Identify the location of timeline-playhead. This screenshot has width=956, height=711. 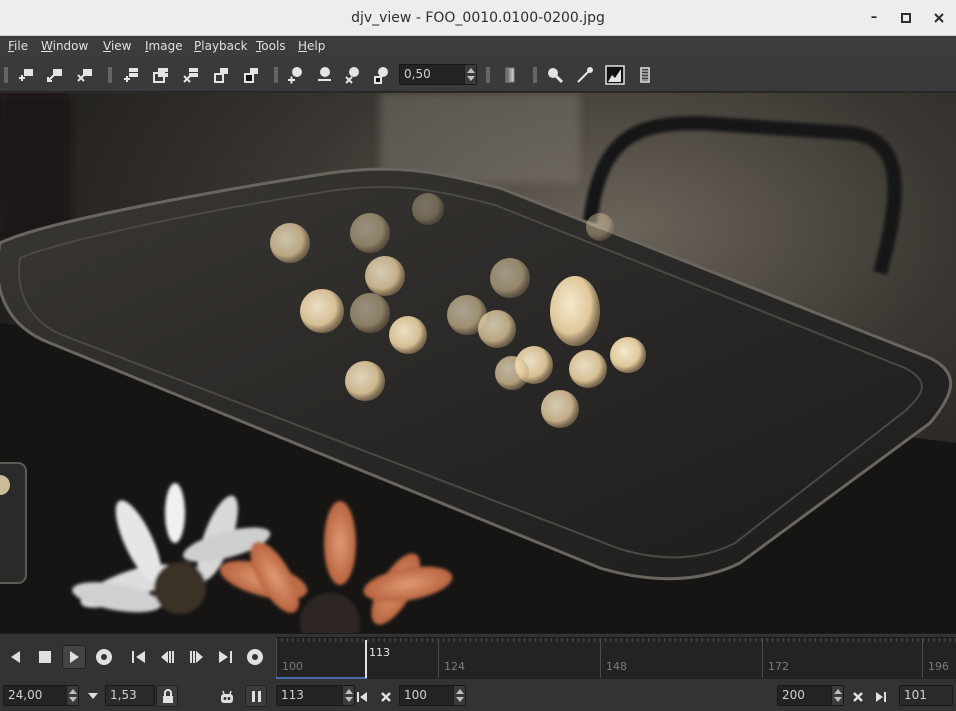
(366, 659).